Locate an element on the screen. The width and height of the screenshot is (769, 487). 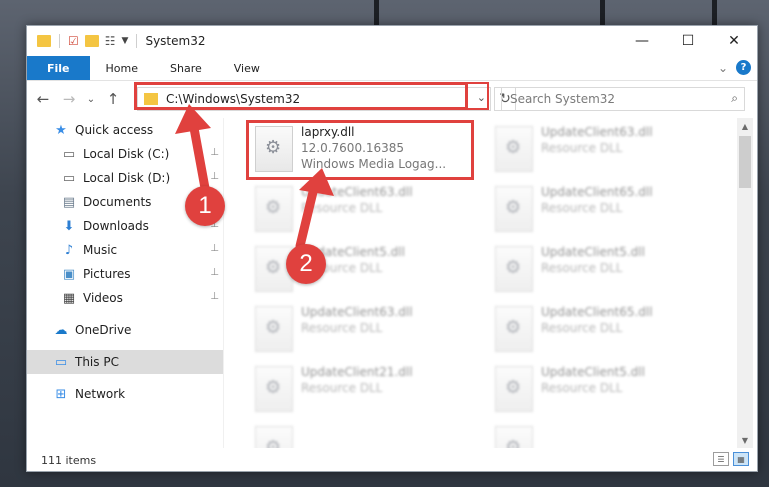
tab-file: File is located at coordinates (58, 68).